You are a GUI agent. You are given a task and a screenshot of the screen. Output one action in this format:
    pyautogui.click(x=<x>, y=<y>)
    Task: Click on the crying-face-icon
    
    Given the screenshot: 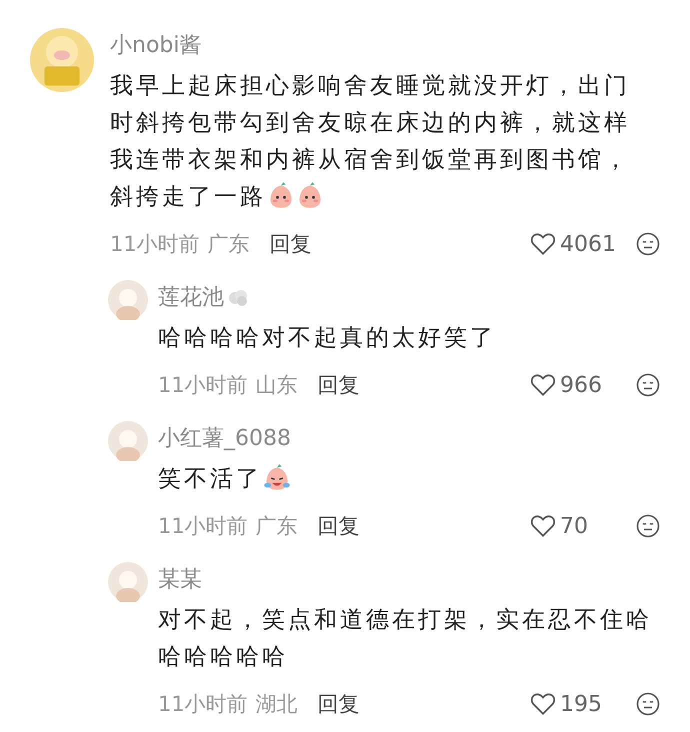 What is the action you would take?
    pyautogui.click(x=277, y=477)
    